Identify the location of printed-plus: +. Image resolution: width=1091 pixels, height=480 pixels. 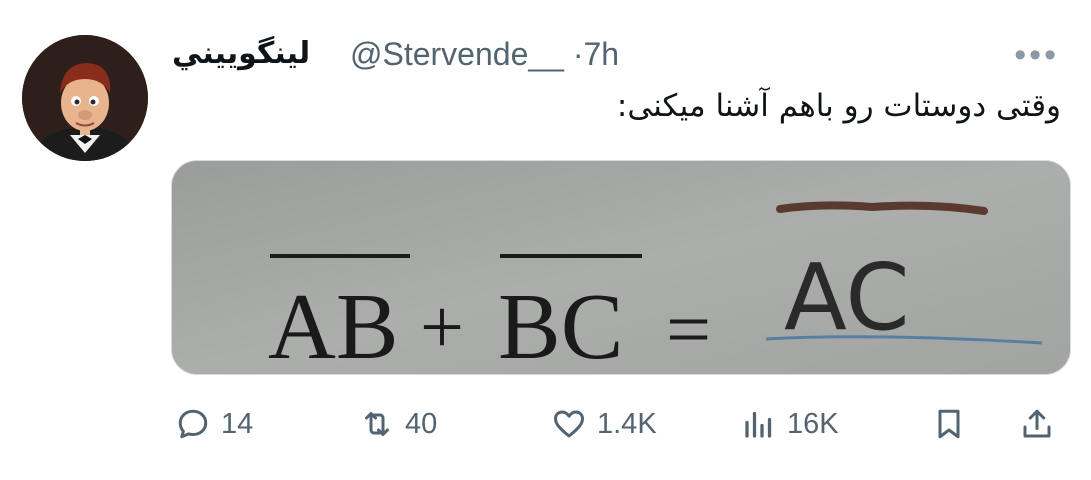
(442, 326).